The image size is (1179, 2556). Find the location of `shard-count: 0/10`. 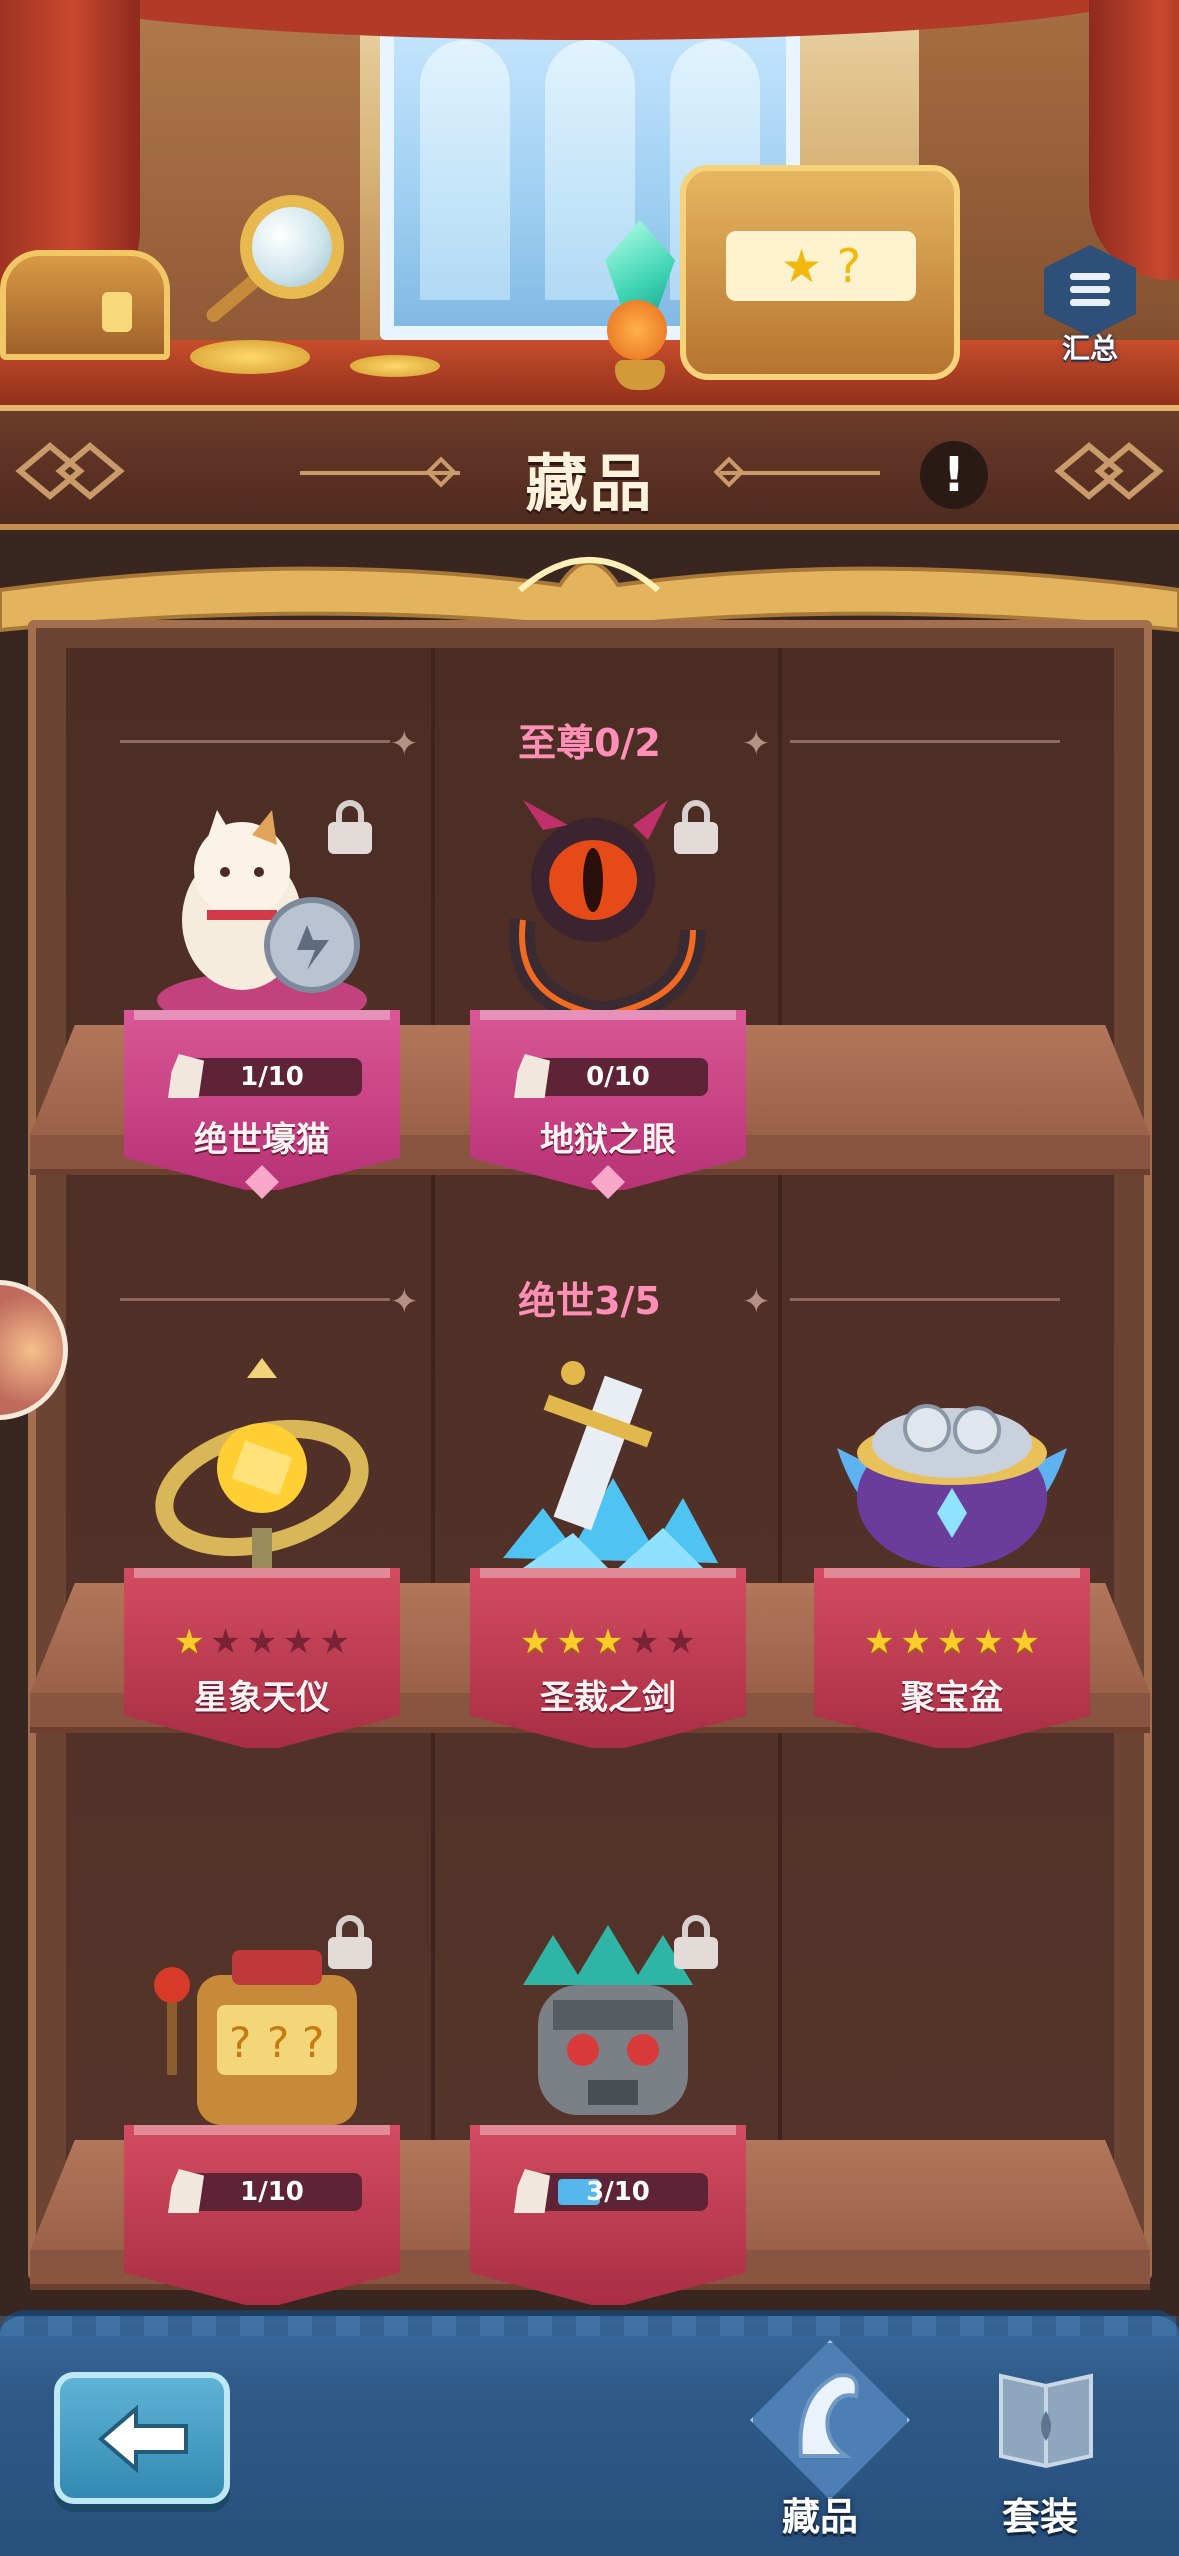

shard-count: 0/10 is located at coordinates (618, 1077).